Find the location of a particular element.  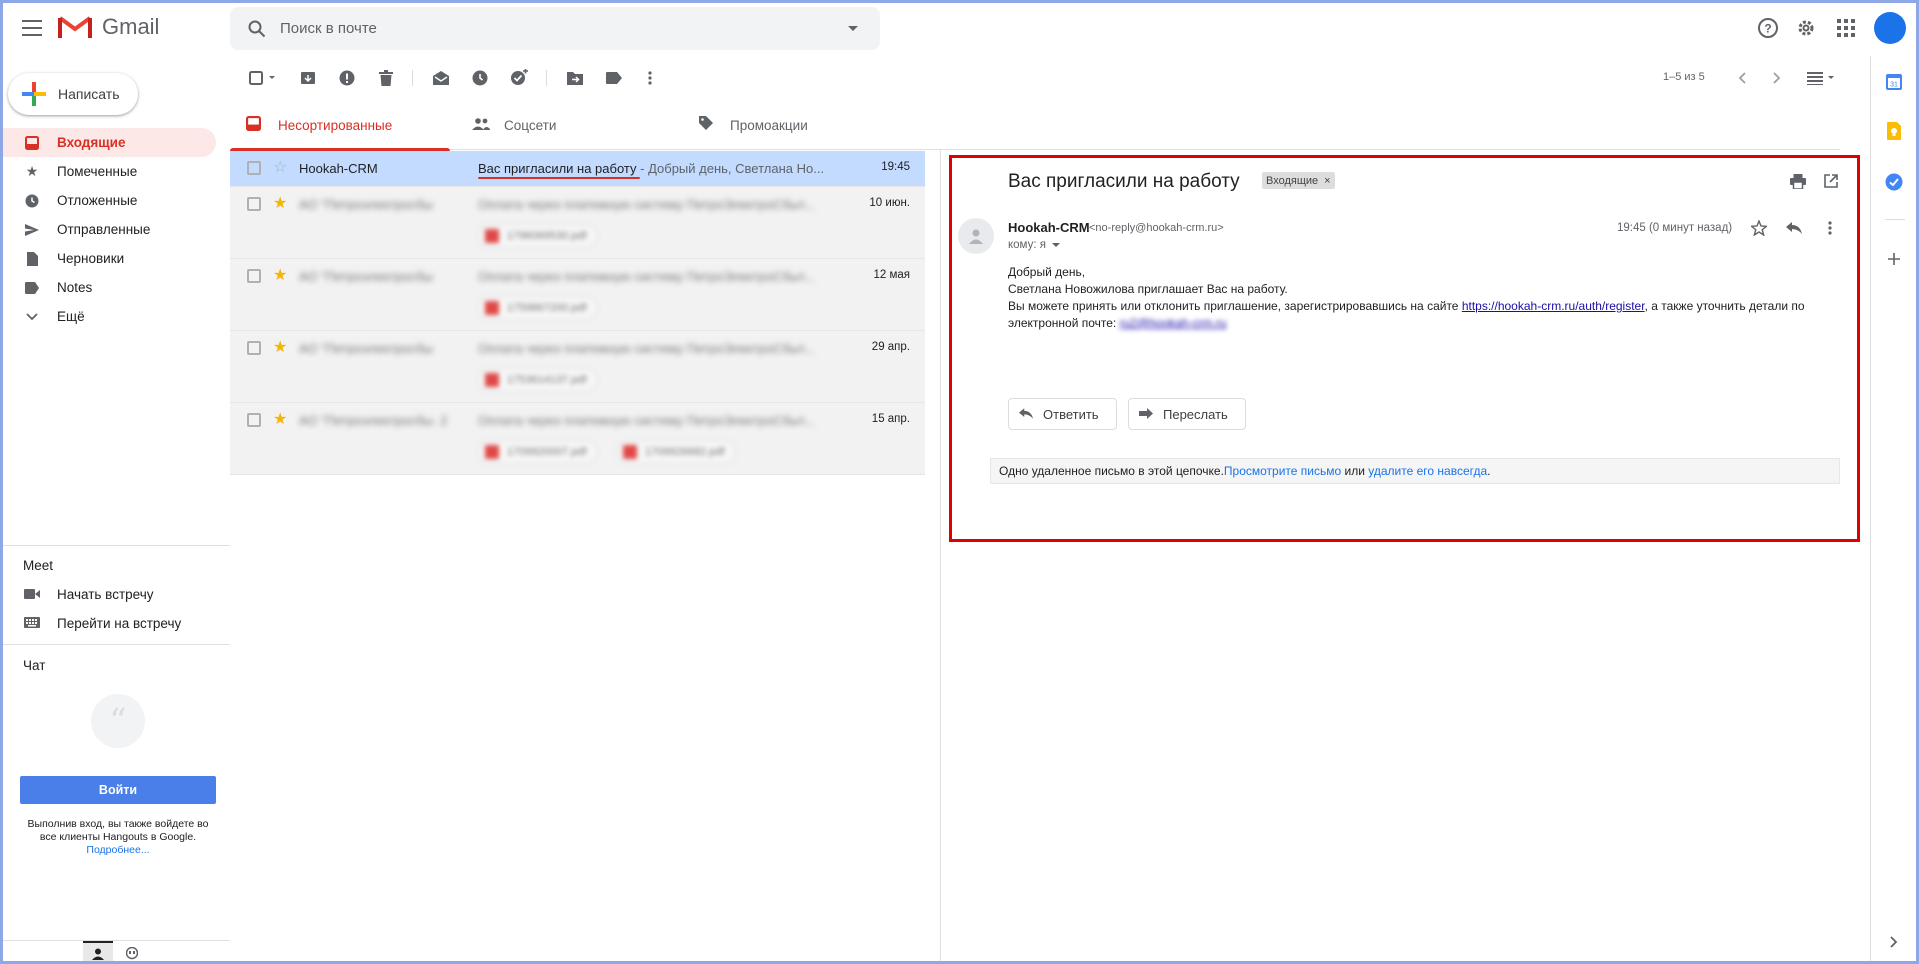

attachment-chip: 1796069530.pdf is located at coordinates (538, 236).